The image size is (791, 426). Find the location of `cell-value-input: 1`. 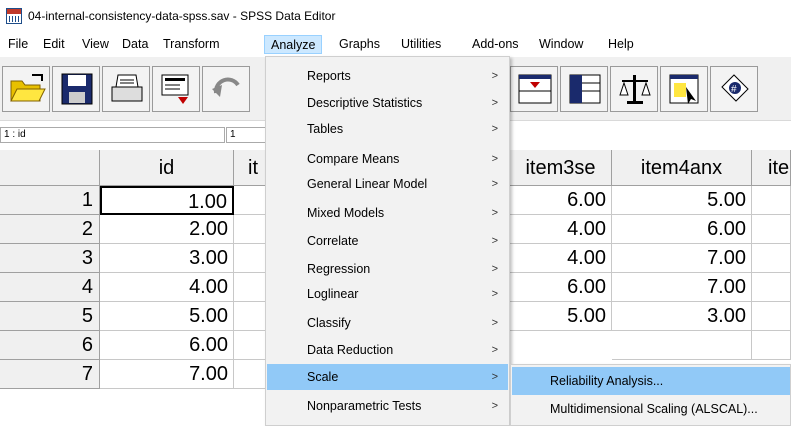

cell-value-input: 1 is located at coordinates (246, 135).